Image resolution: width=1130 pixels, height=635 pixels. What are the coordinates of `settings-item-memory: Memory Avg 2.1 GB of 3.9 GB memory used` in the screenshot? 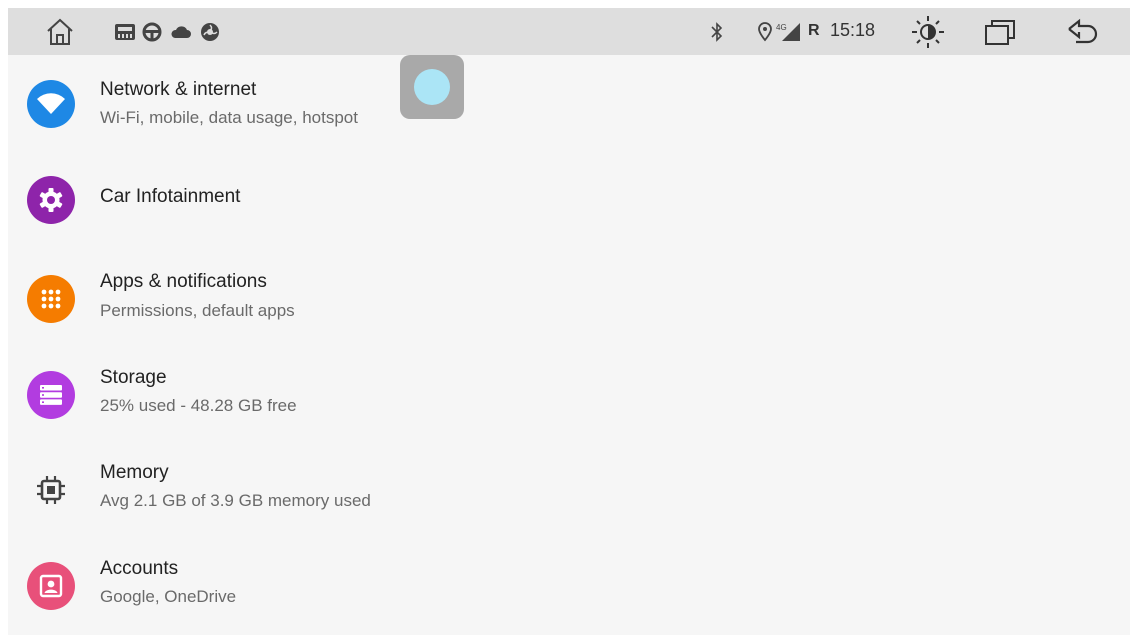 It's located at (569, 488).